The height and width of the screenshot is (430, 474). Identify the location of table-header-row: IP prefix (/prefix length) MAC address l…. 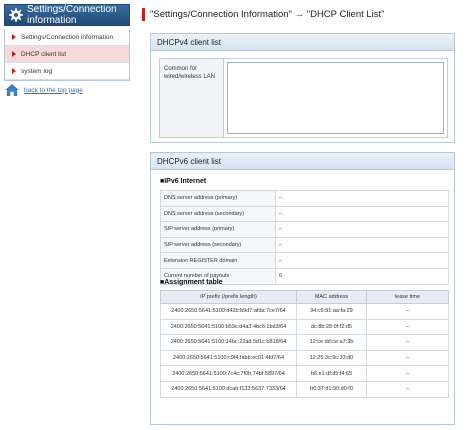
(304, 297).